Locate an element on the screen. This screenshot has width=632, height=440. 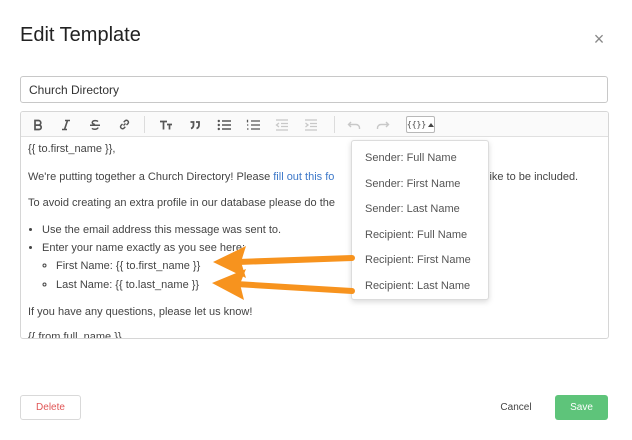
delete-button: Delete is located at coordinates (50, 407).